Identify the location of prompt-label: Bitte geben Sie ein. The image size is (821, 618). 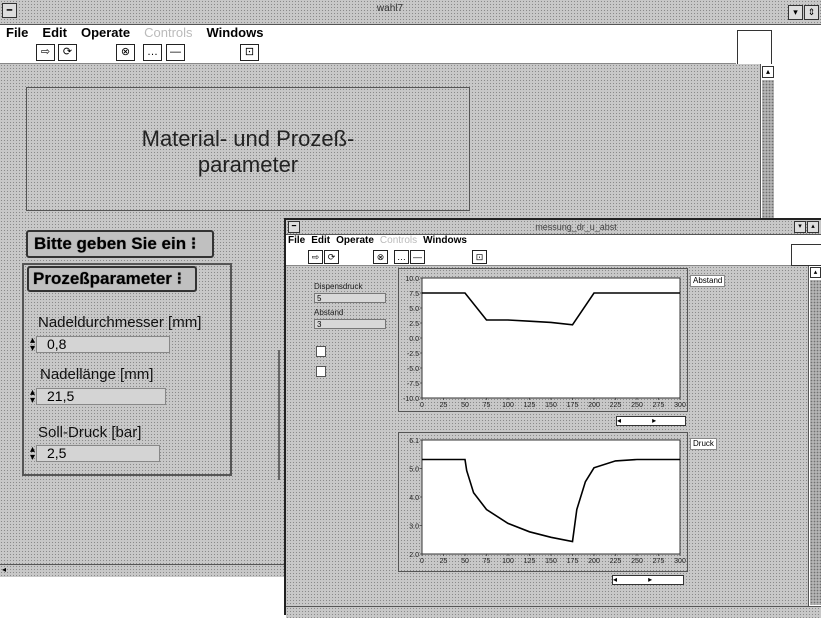
(110, 243).